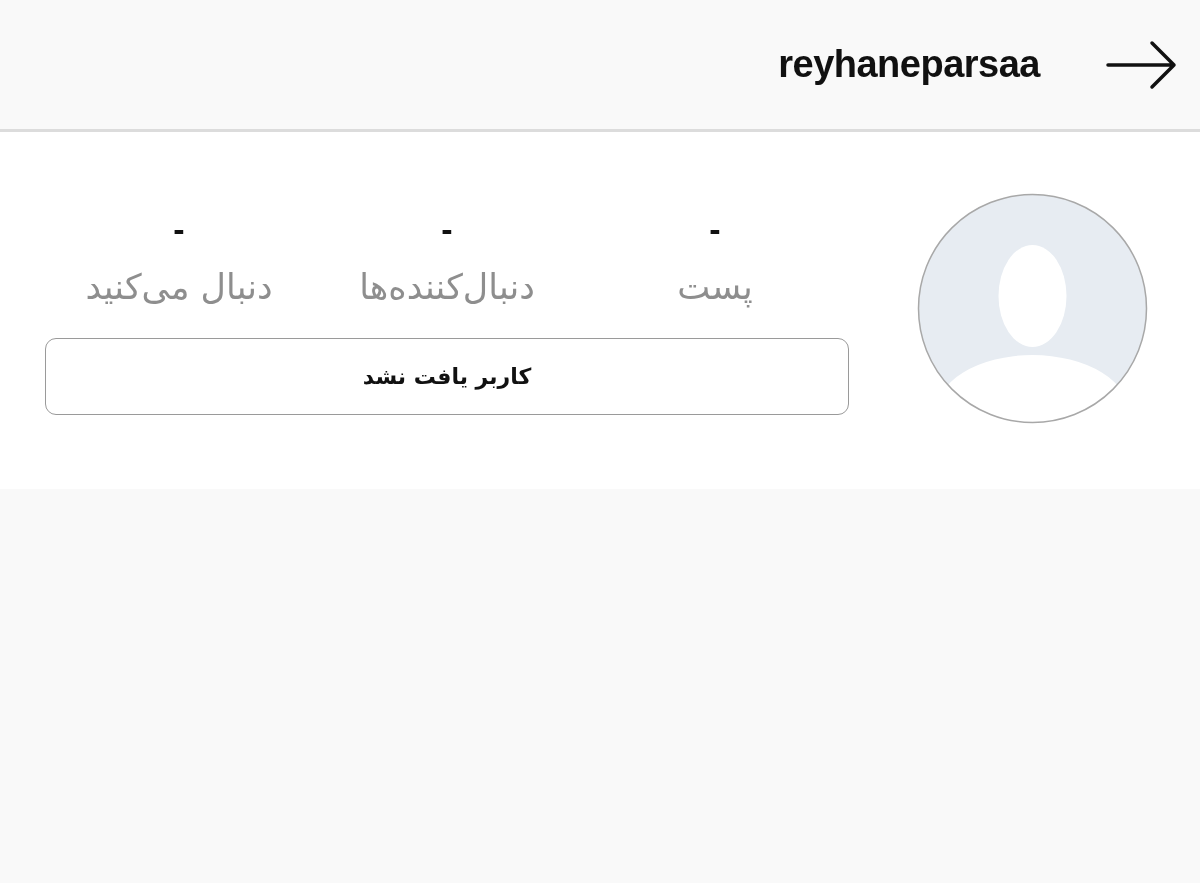  What do you see at coordinates (1032, 308) in the screenshot?
I see `avatar-silhouette-icon` at bounding box center [1032, 308].